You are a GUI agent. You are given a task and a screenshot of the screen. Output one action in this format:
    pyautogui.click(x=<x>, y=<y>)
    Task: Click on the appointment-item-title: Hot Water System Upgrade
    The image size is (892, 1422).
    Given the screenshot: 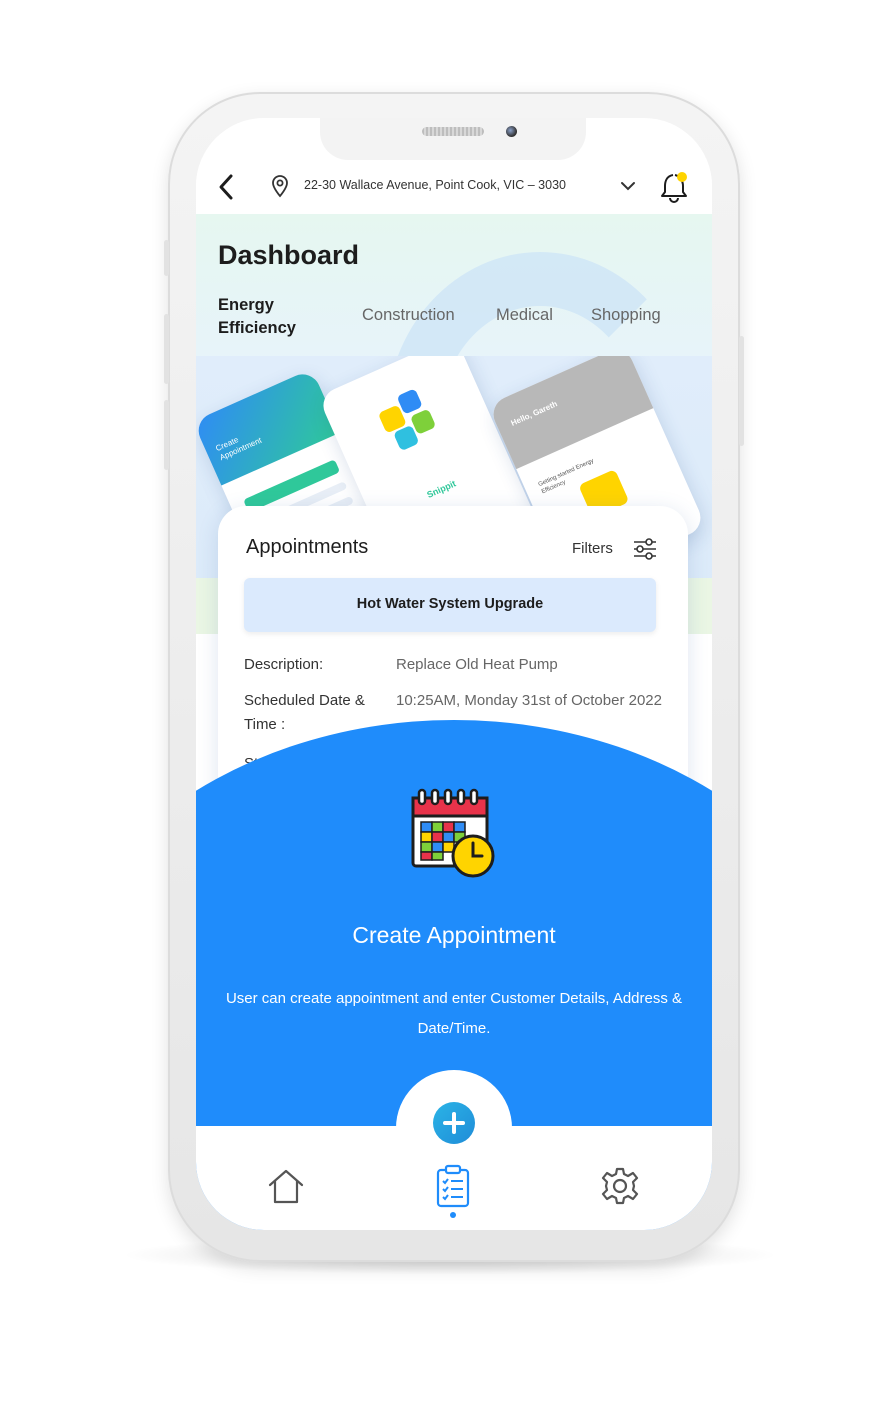 What is the action you would take?
    pyautogui.click(x=450, y=604)
    